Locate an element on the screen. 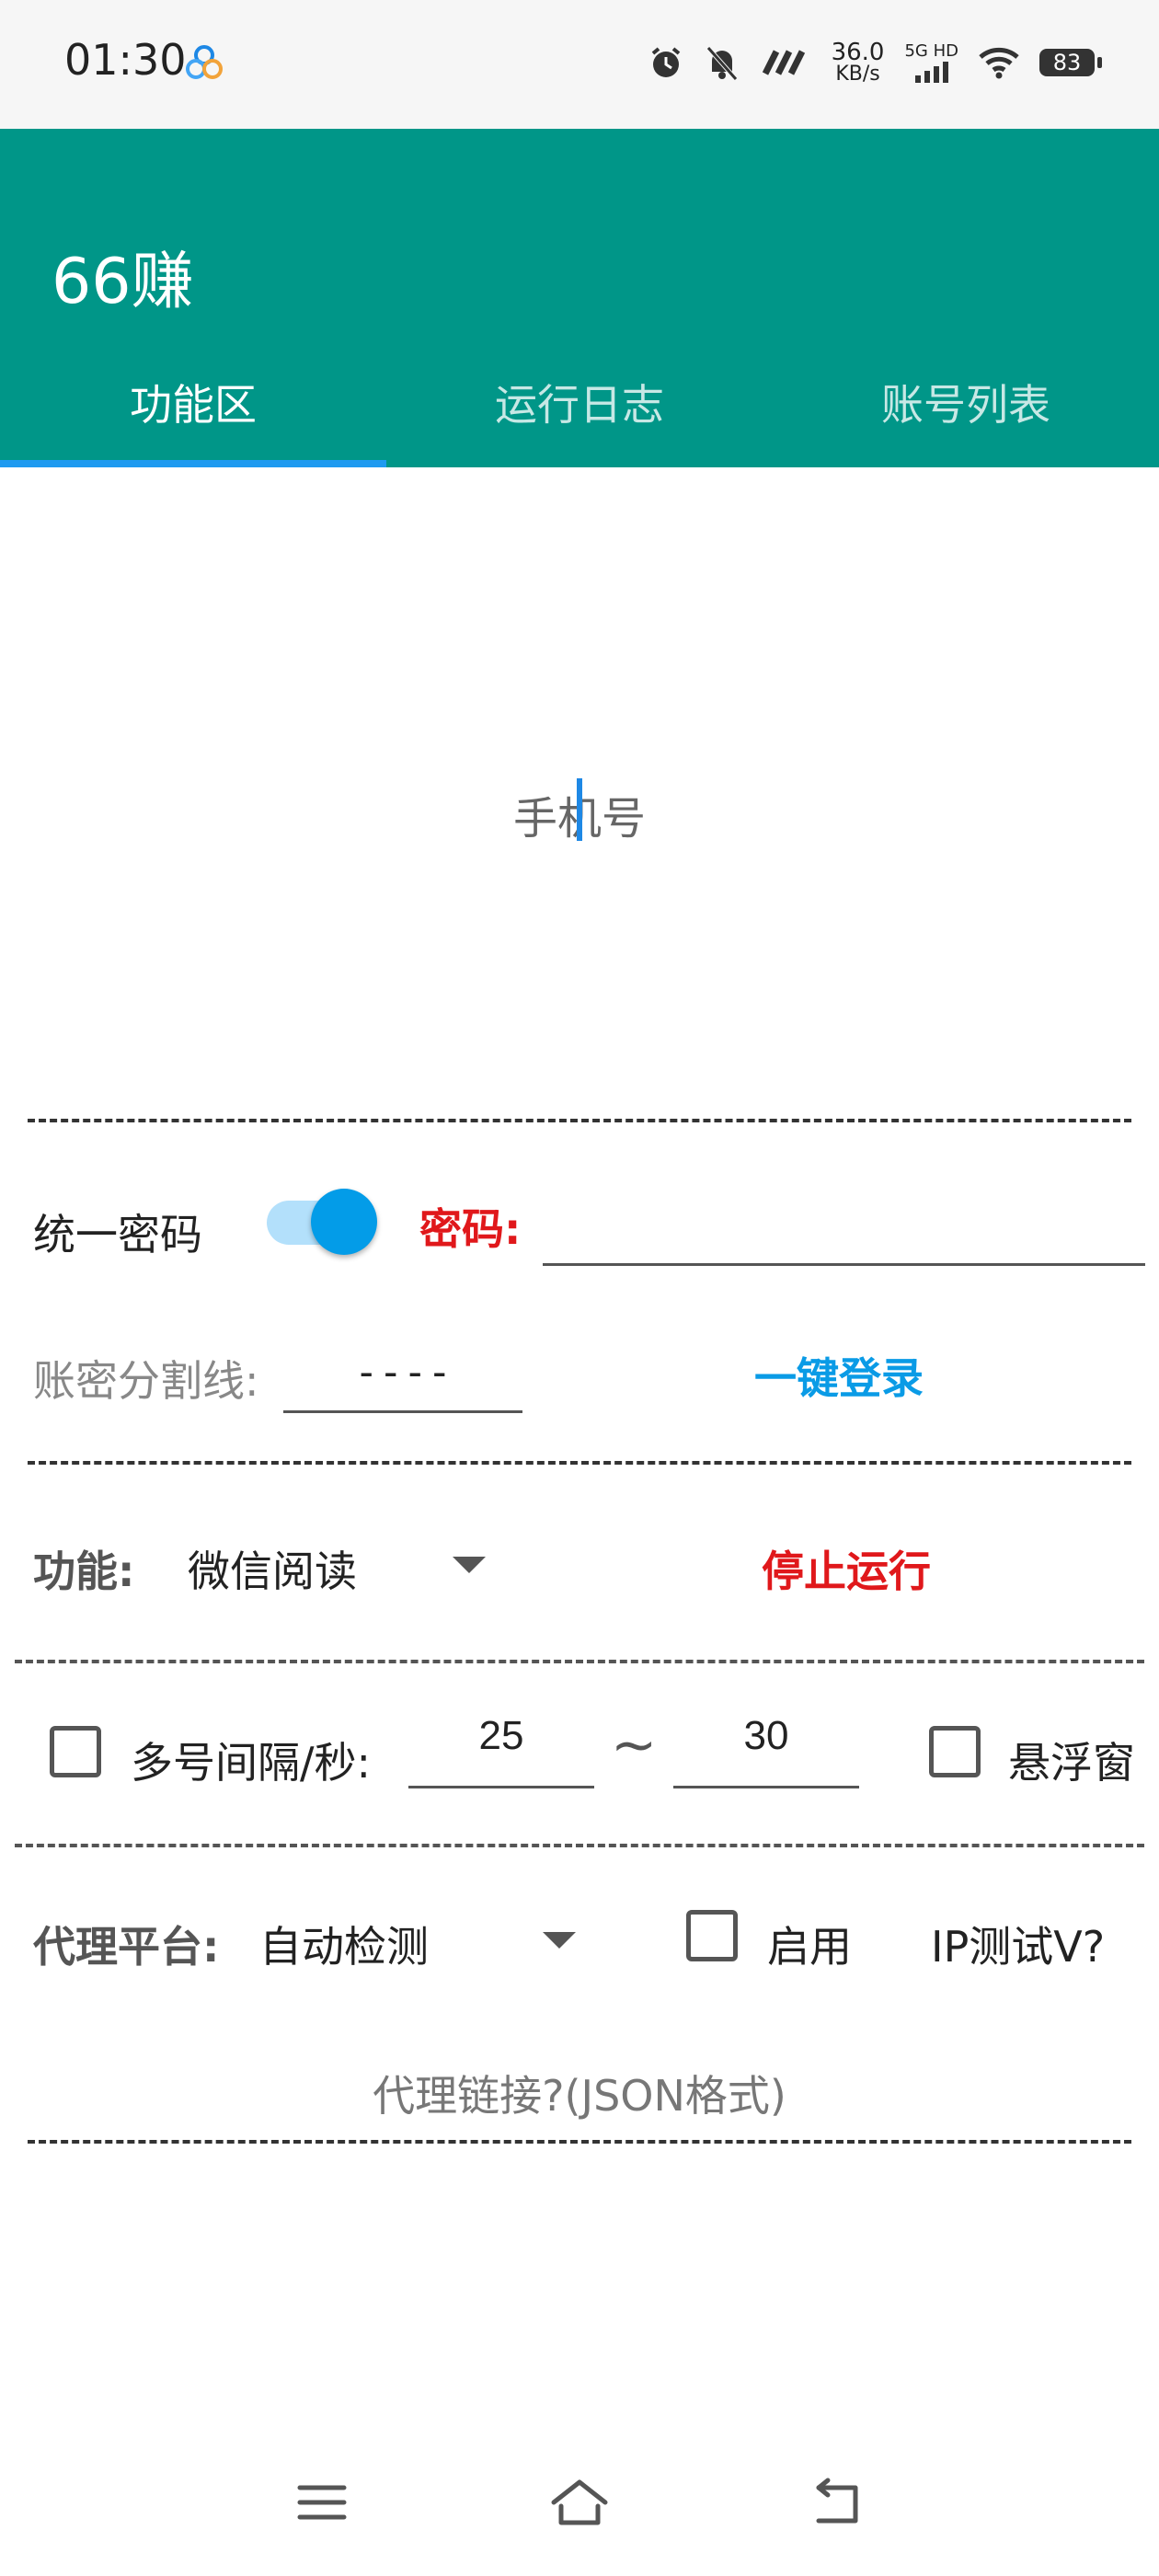 This screenshot has width=1159, height=2576. tab-account-list: 账号列表 is located at coordinates (966, 414).